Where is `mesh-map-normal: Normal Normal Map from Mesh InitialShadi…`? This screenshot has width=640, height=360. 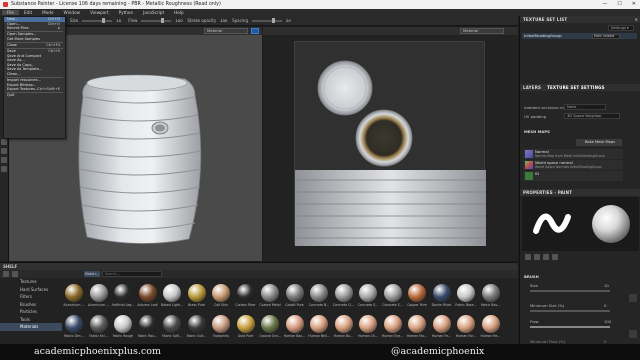 mesh-map-normal: Normal Normal Map from Mesh InitialShadi… is located at coordinates (573, 154).